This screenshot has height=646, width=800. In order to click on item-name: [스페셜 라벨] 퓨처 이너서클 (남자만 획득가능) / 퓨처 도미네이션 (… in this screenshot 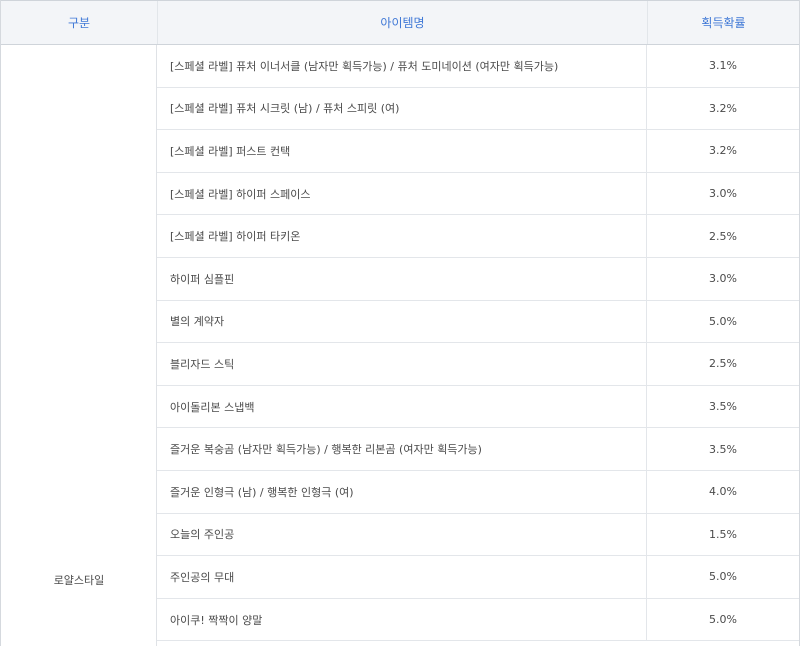, I will do `click(402, 66)`.